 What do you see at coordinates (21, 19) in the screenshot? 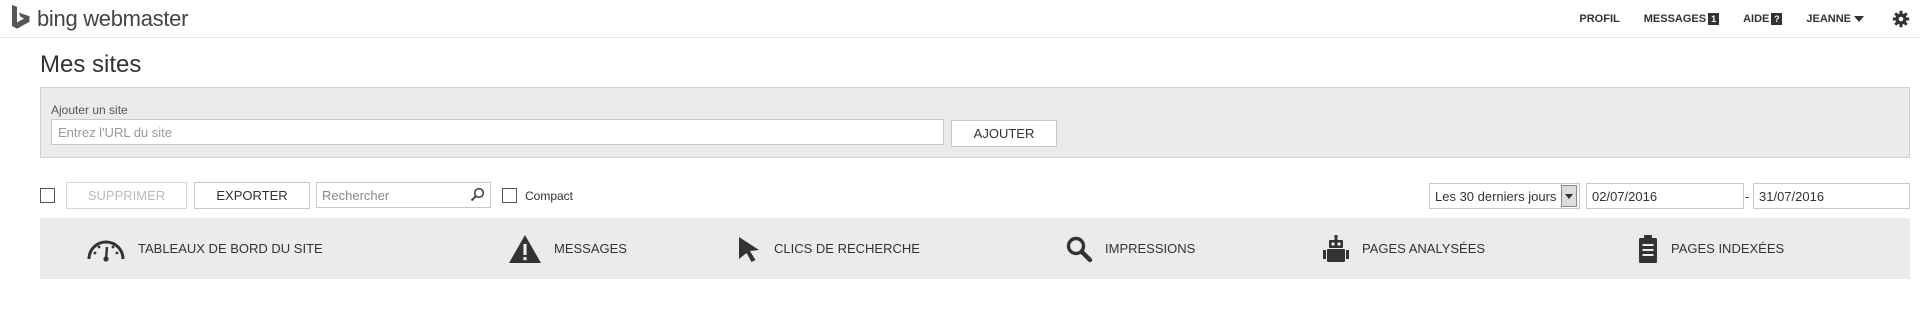
I see `bing-logo-icon` at bounding box center [21, 19].